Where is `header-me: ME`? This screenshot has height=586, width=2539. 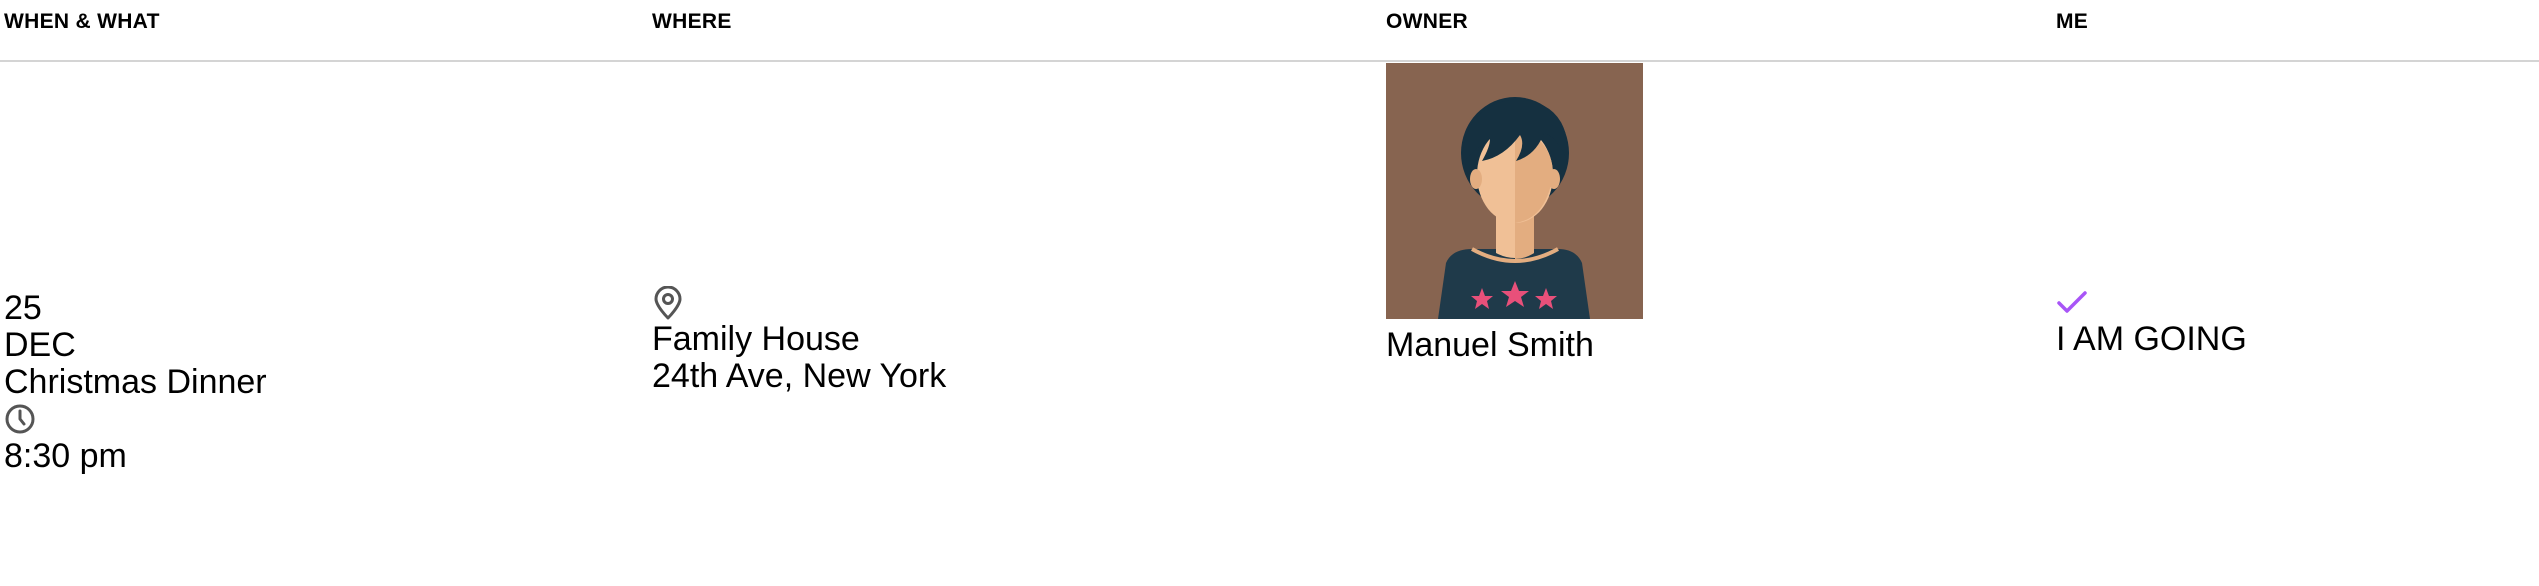
header-me: ME is located at coordinates (2072, 21).